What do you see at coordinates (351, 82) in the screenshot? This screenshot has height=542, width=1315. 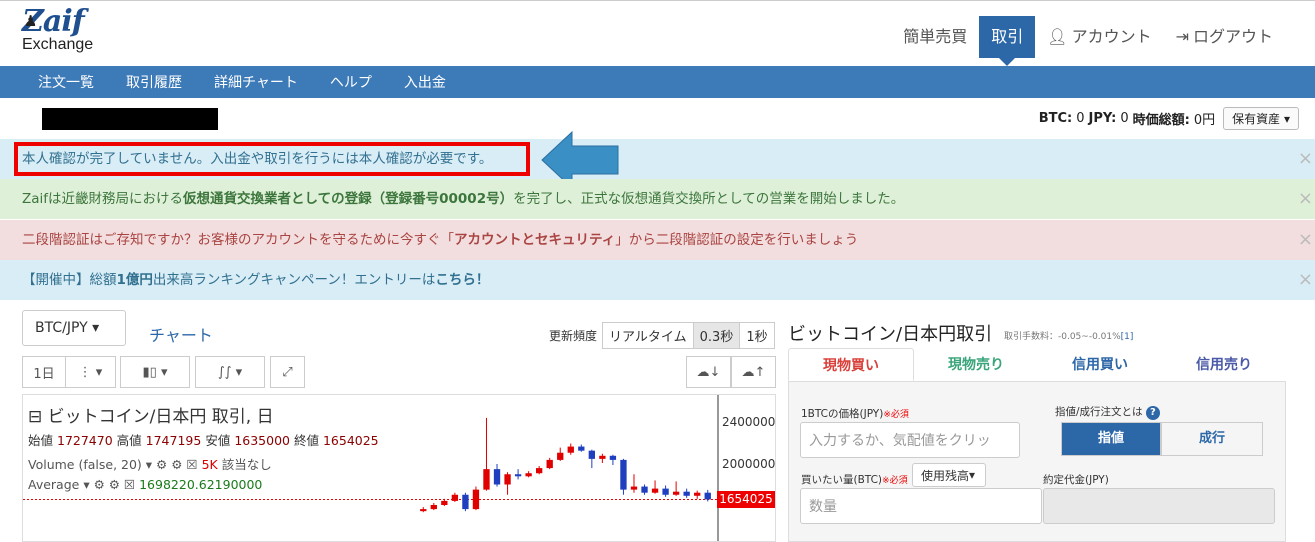 I see `menu-help: ヘルプ` at bounding box center [351, 82].